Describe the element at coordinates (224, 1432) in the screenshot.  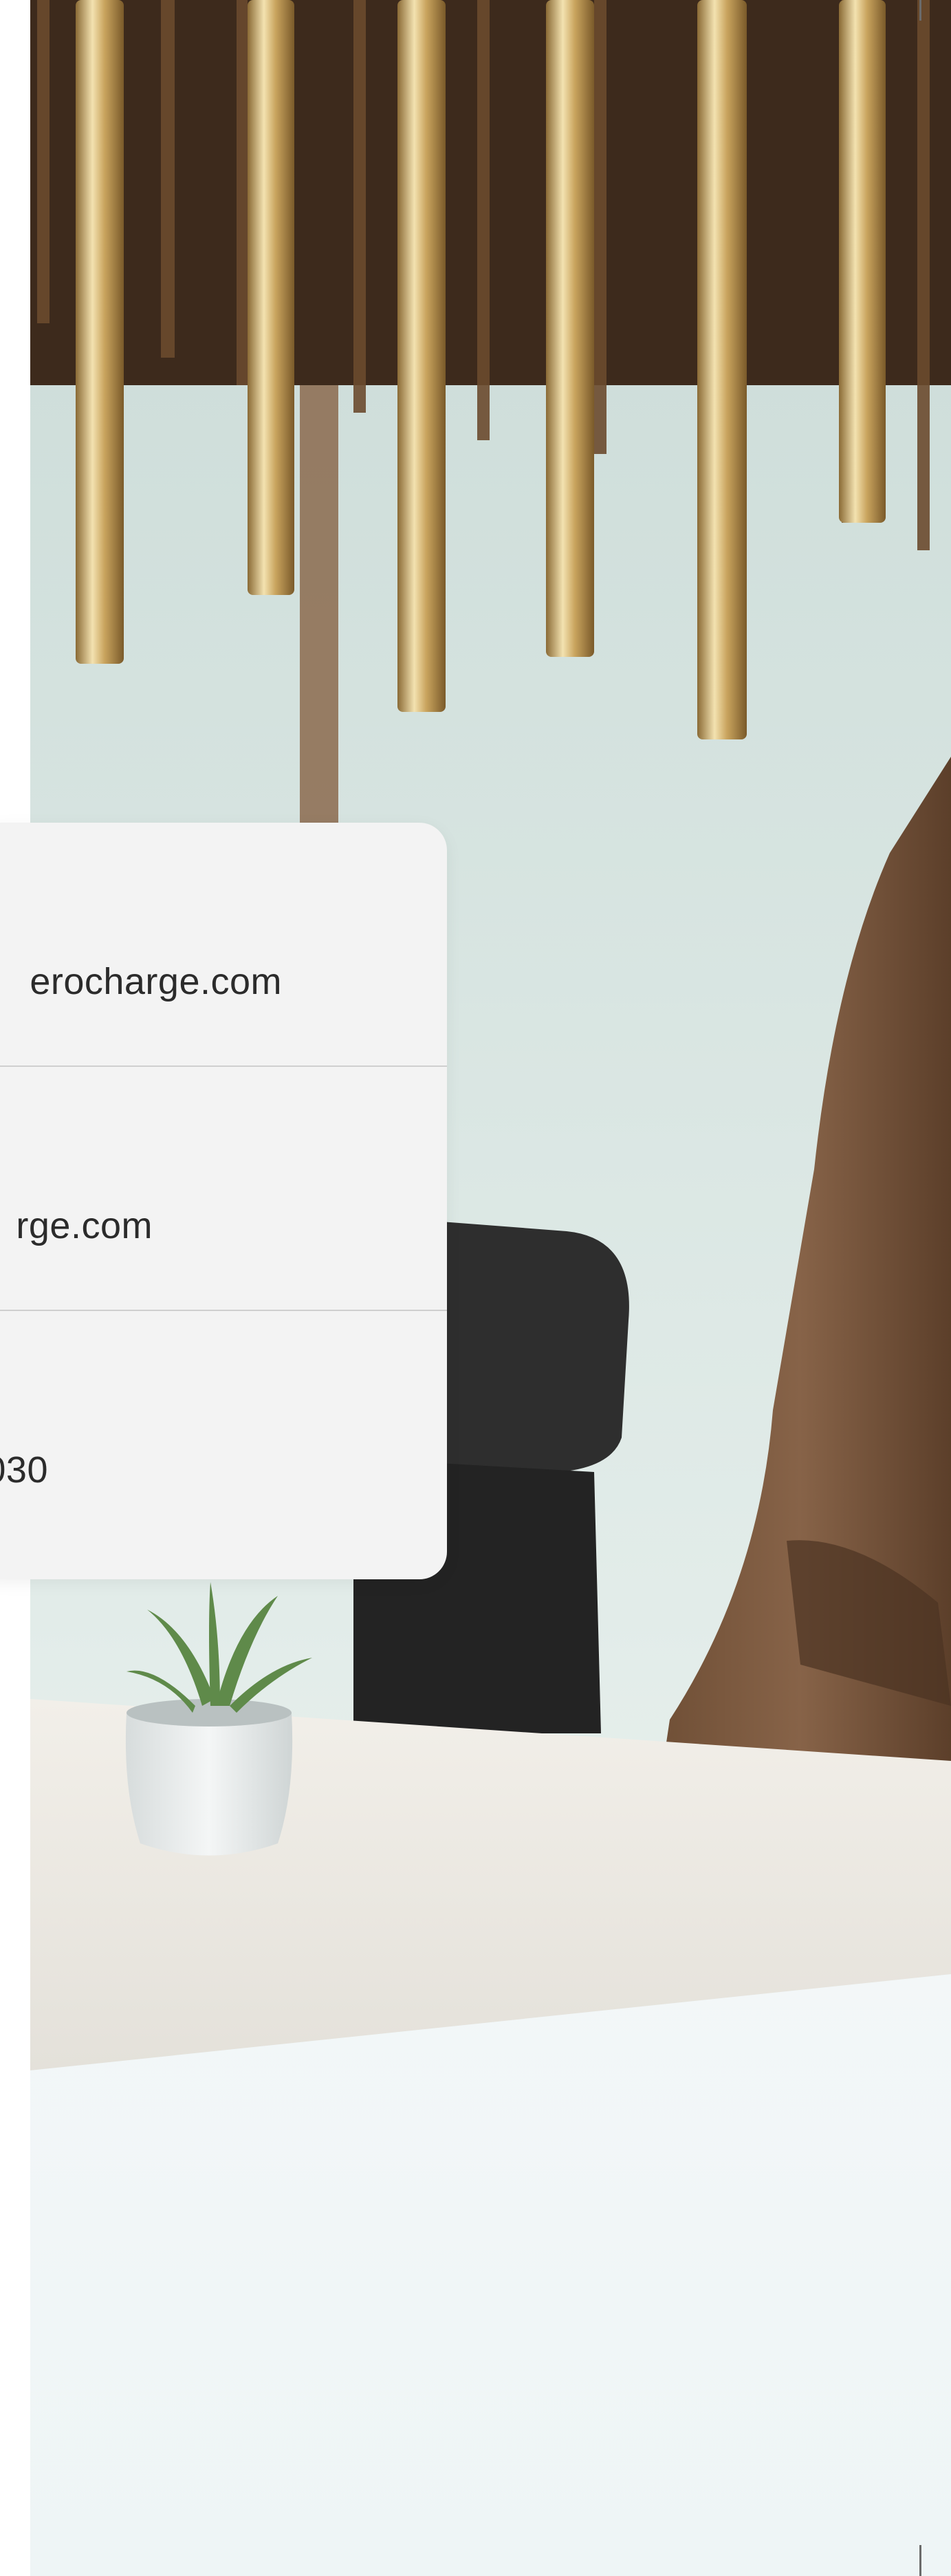
I see `contact-row-phone: 030` at that location.